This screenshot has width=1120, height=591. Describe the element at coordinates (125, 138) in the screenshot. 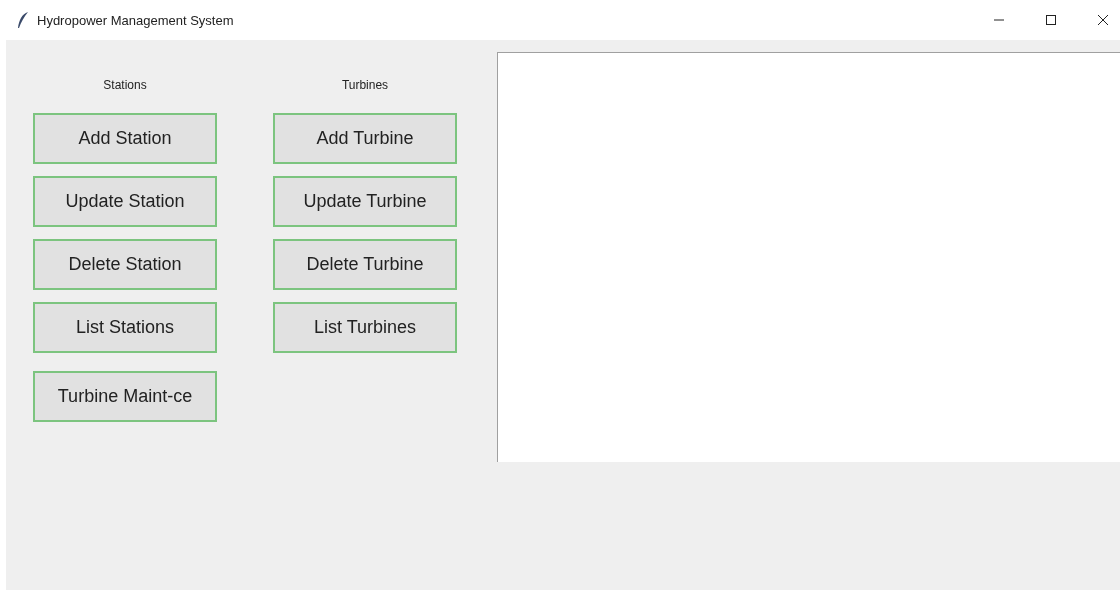

I see `action-button: Add Station` at that location.